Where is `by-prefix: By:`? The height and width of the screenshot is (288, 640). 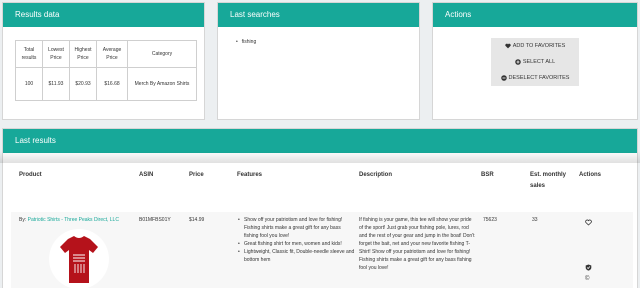
by-prefix: By: is located at coordinates (23, 220).